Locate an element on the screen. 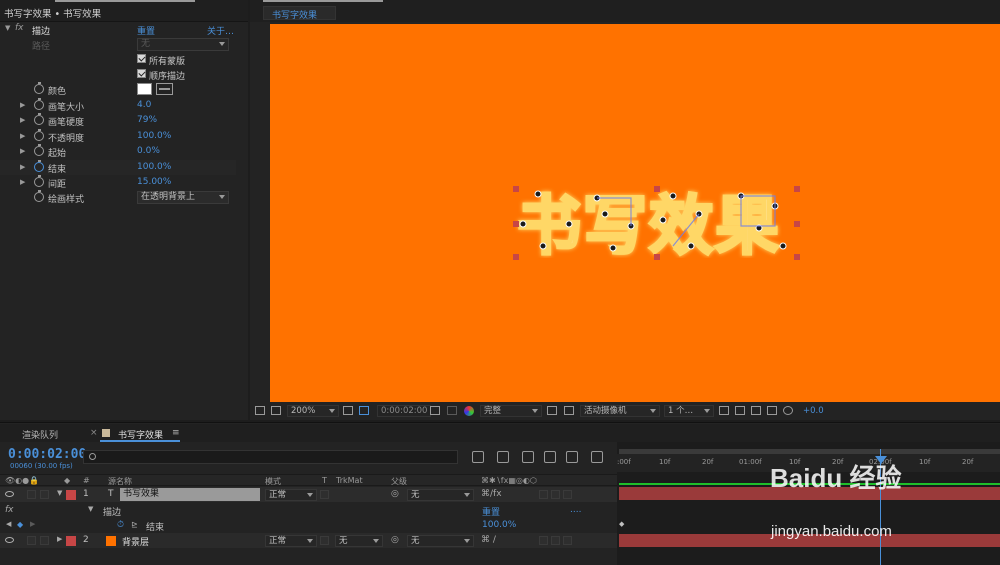  column-parent: 父级 is located at coordinates (399, 481).